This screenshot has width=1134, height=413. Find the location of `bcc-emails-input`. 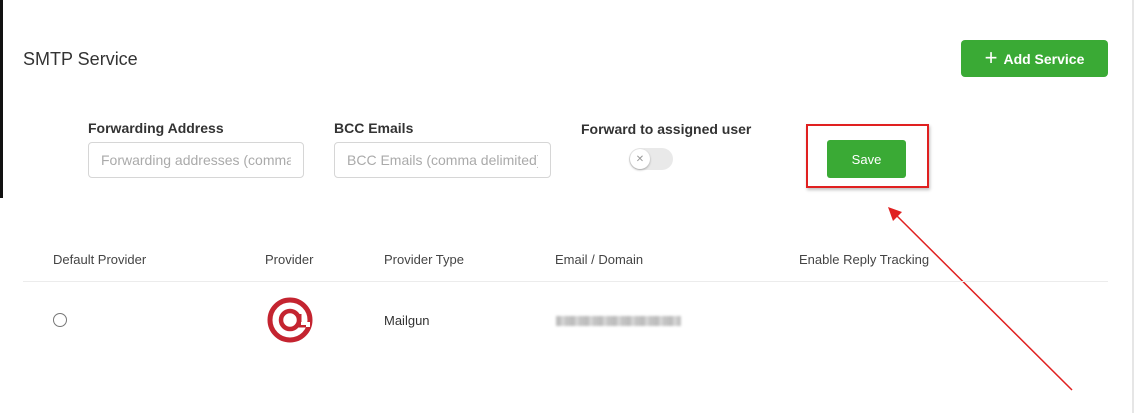

bcc-emails-input is located at coordinates (442, 160).